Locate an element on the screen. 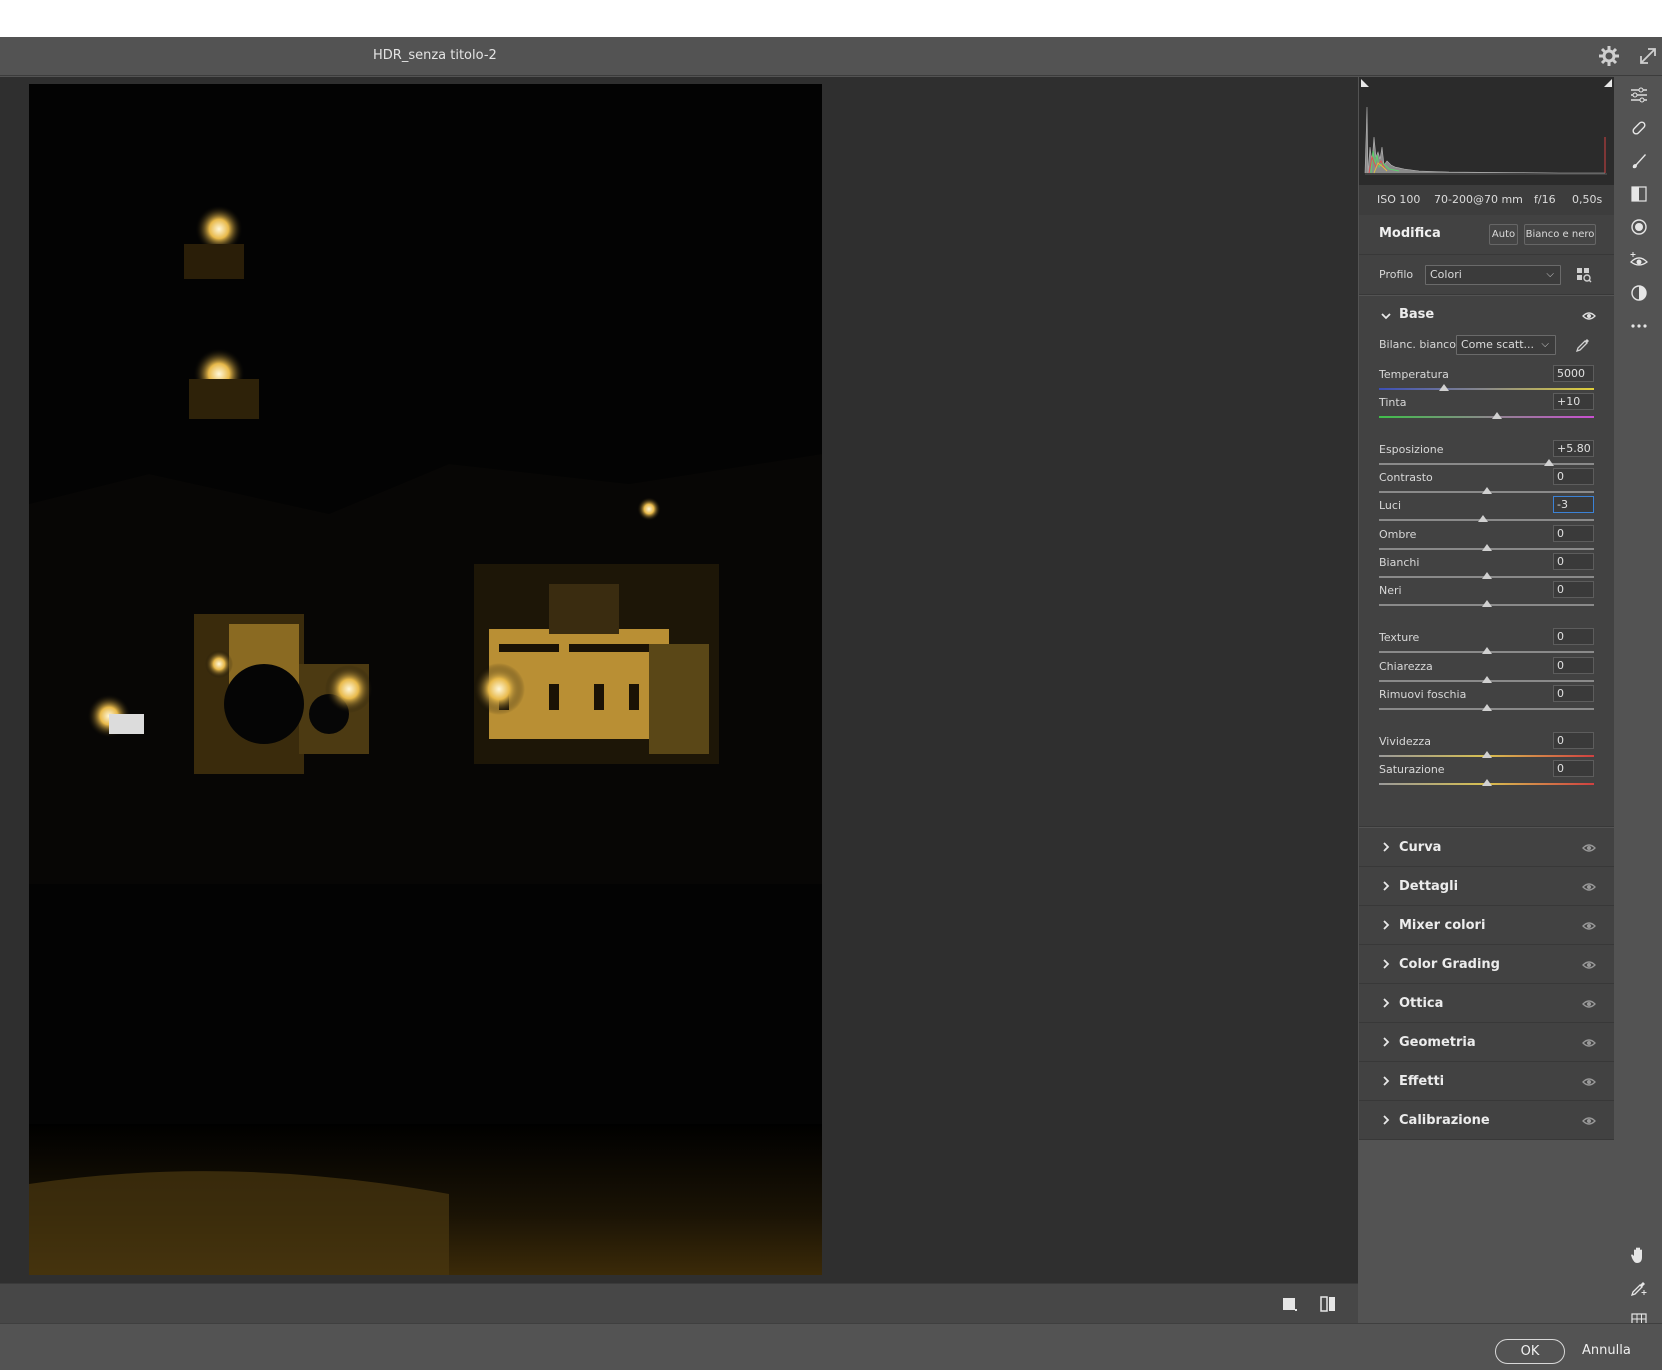  section-title: Dettagli is located at coordinates (1428, 886).